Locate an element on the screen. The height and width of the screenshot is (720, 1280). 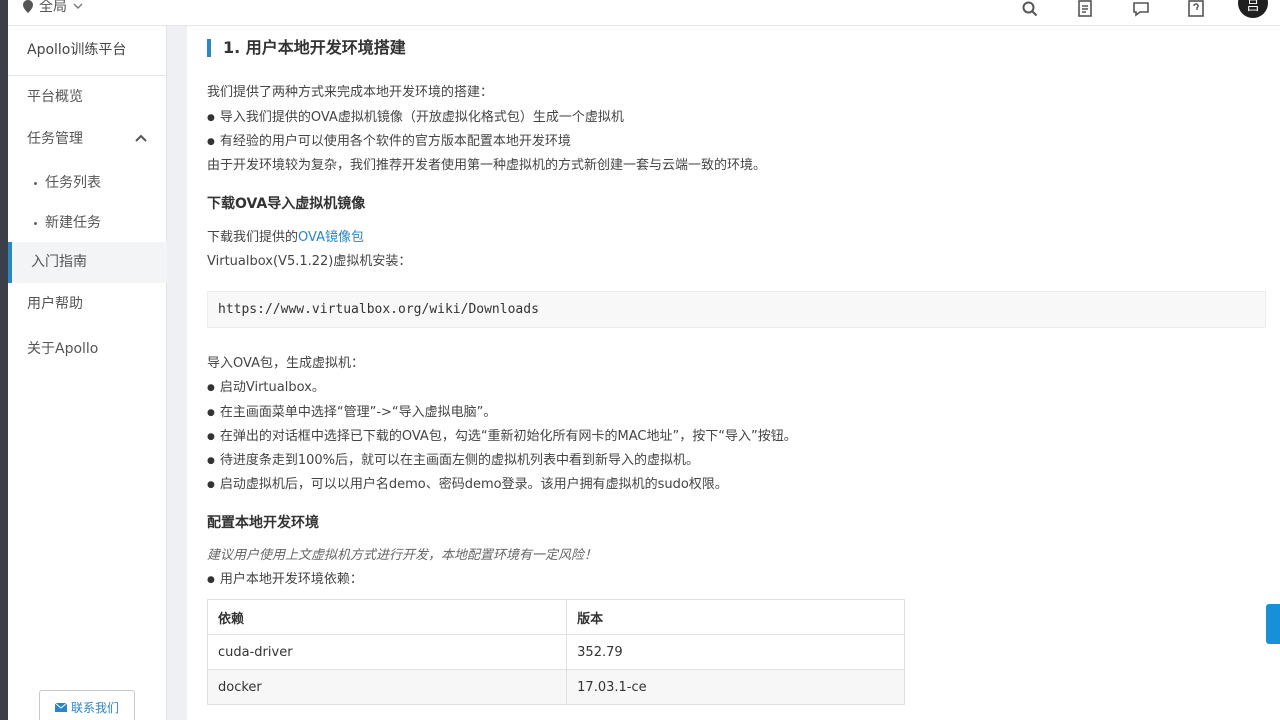
contact-us-button: 联系我们 is located at coordinates (87, 705).